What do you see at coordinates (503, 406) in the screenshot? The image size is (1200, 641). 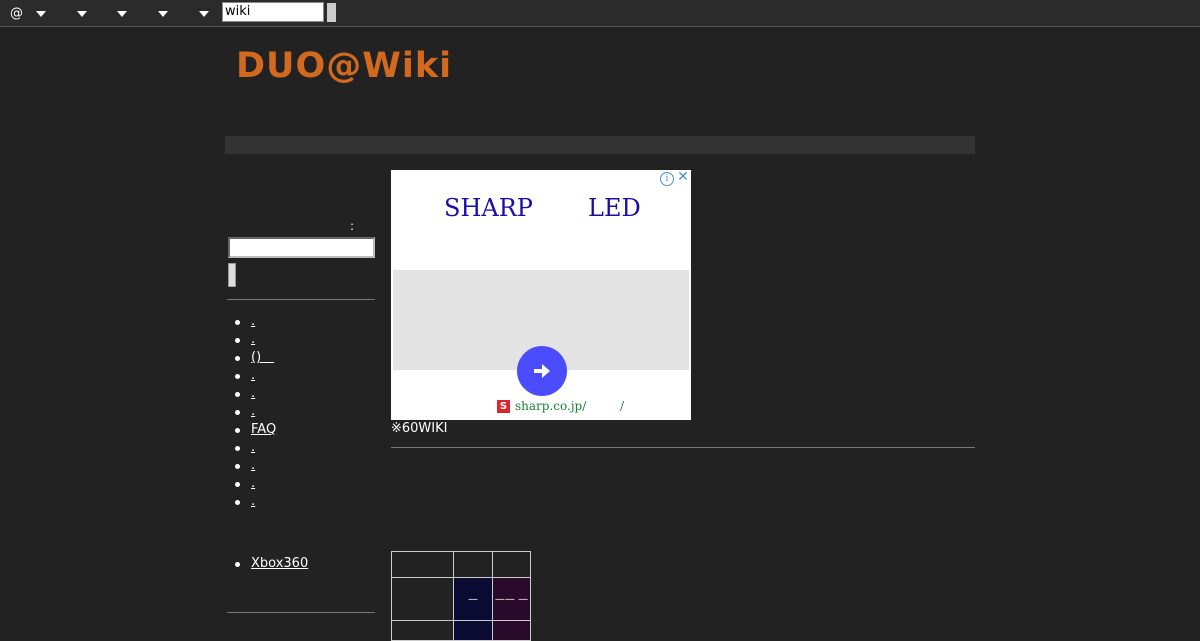 I see `sharp-logo-icon: S` at bounding box center [503, 406].